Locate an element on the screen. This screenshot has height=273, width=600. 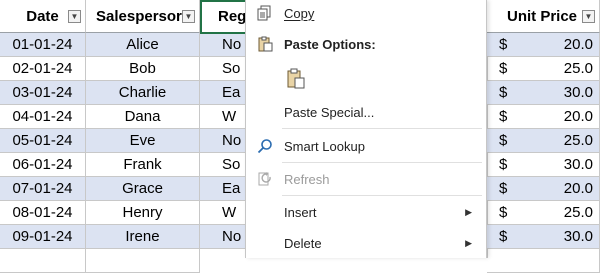
header-date-label: Date is located at coordinates (42, 16).